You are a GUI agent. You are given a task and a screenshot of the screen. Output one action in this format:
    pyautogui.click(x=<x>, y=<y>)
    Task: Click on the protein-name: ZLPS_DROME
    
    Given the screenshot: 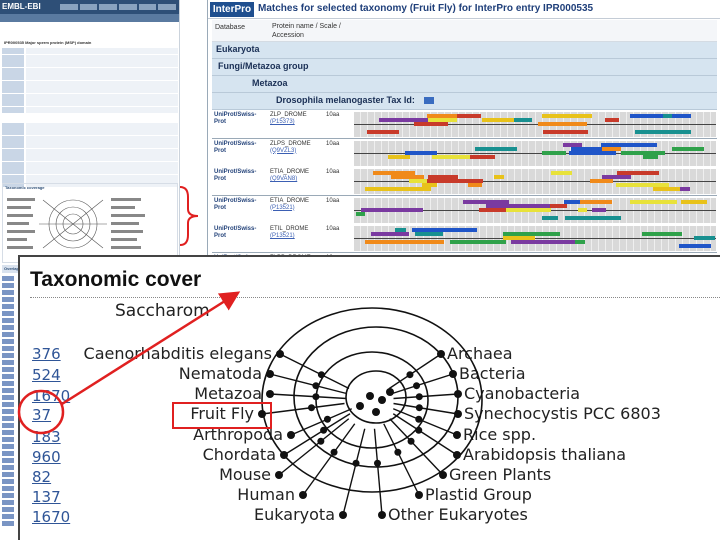 What is the action you would take?
    pyautogui.click(x=290, y=144)
    